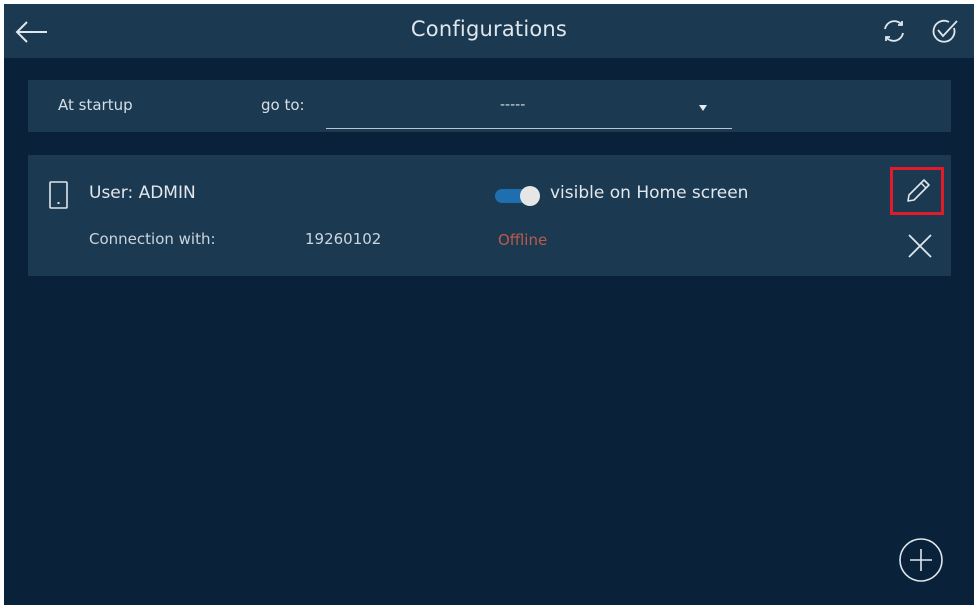 The height and width of the screenshot is (609, 978). I want to click on startup-page-select-value: -----, so click(513, 105).